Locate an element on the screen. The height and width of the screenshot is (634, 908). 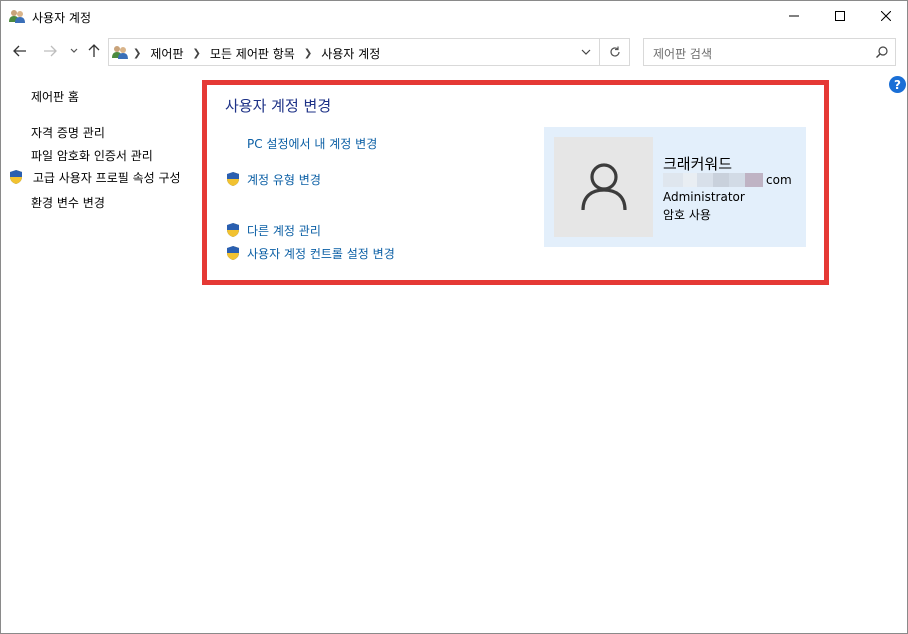
minimize-button is located at coordinates (794, 16).